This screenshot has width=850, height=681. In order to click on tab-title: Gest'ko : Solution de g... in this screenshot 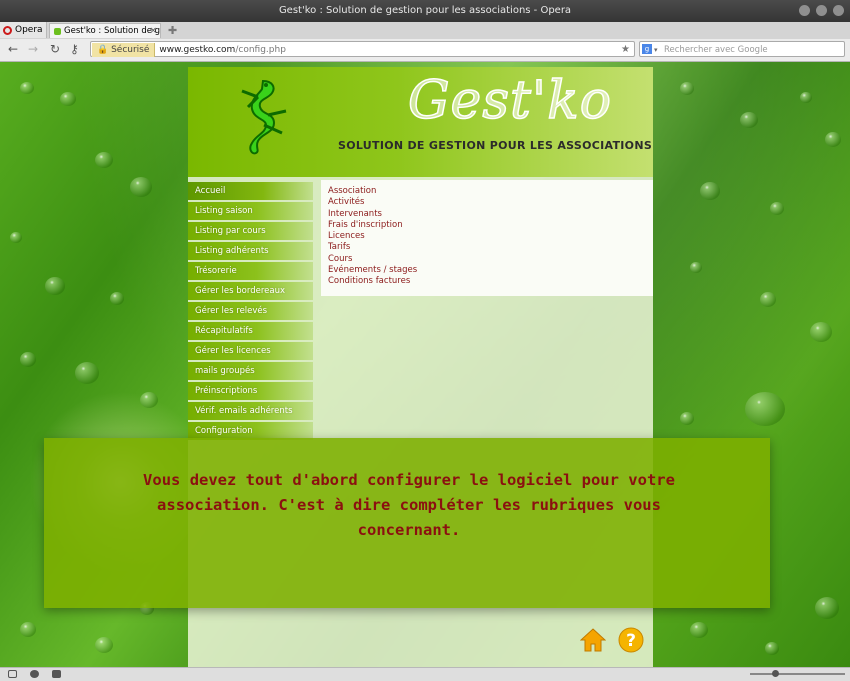, I will do `click(112, 31)`.